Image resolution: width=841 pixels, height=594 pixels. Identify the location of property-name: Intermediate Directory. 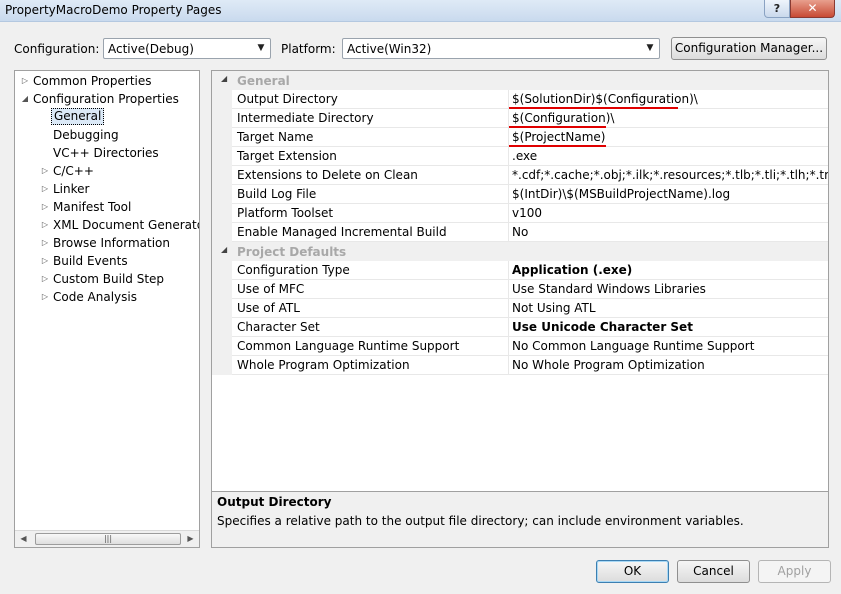
(370, 118).